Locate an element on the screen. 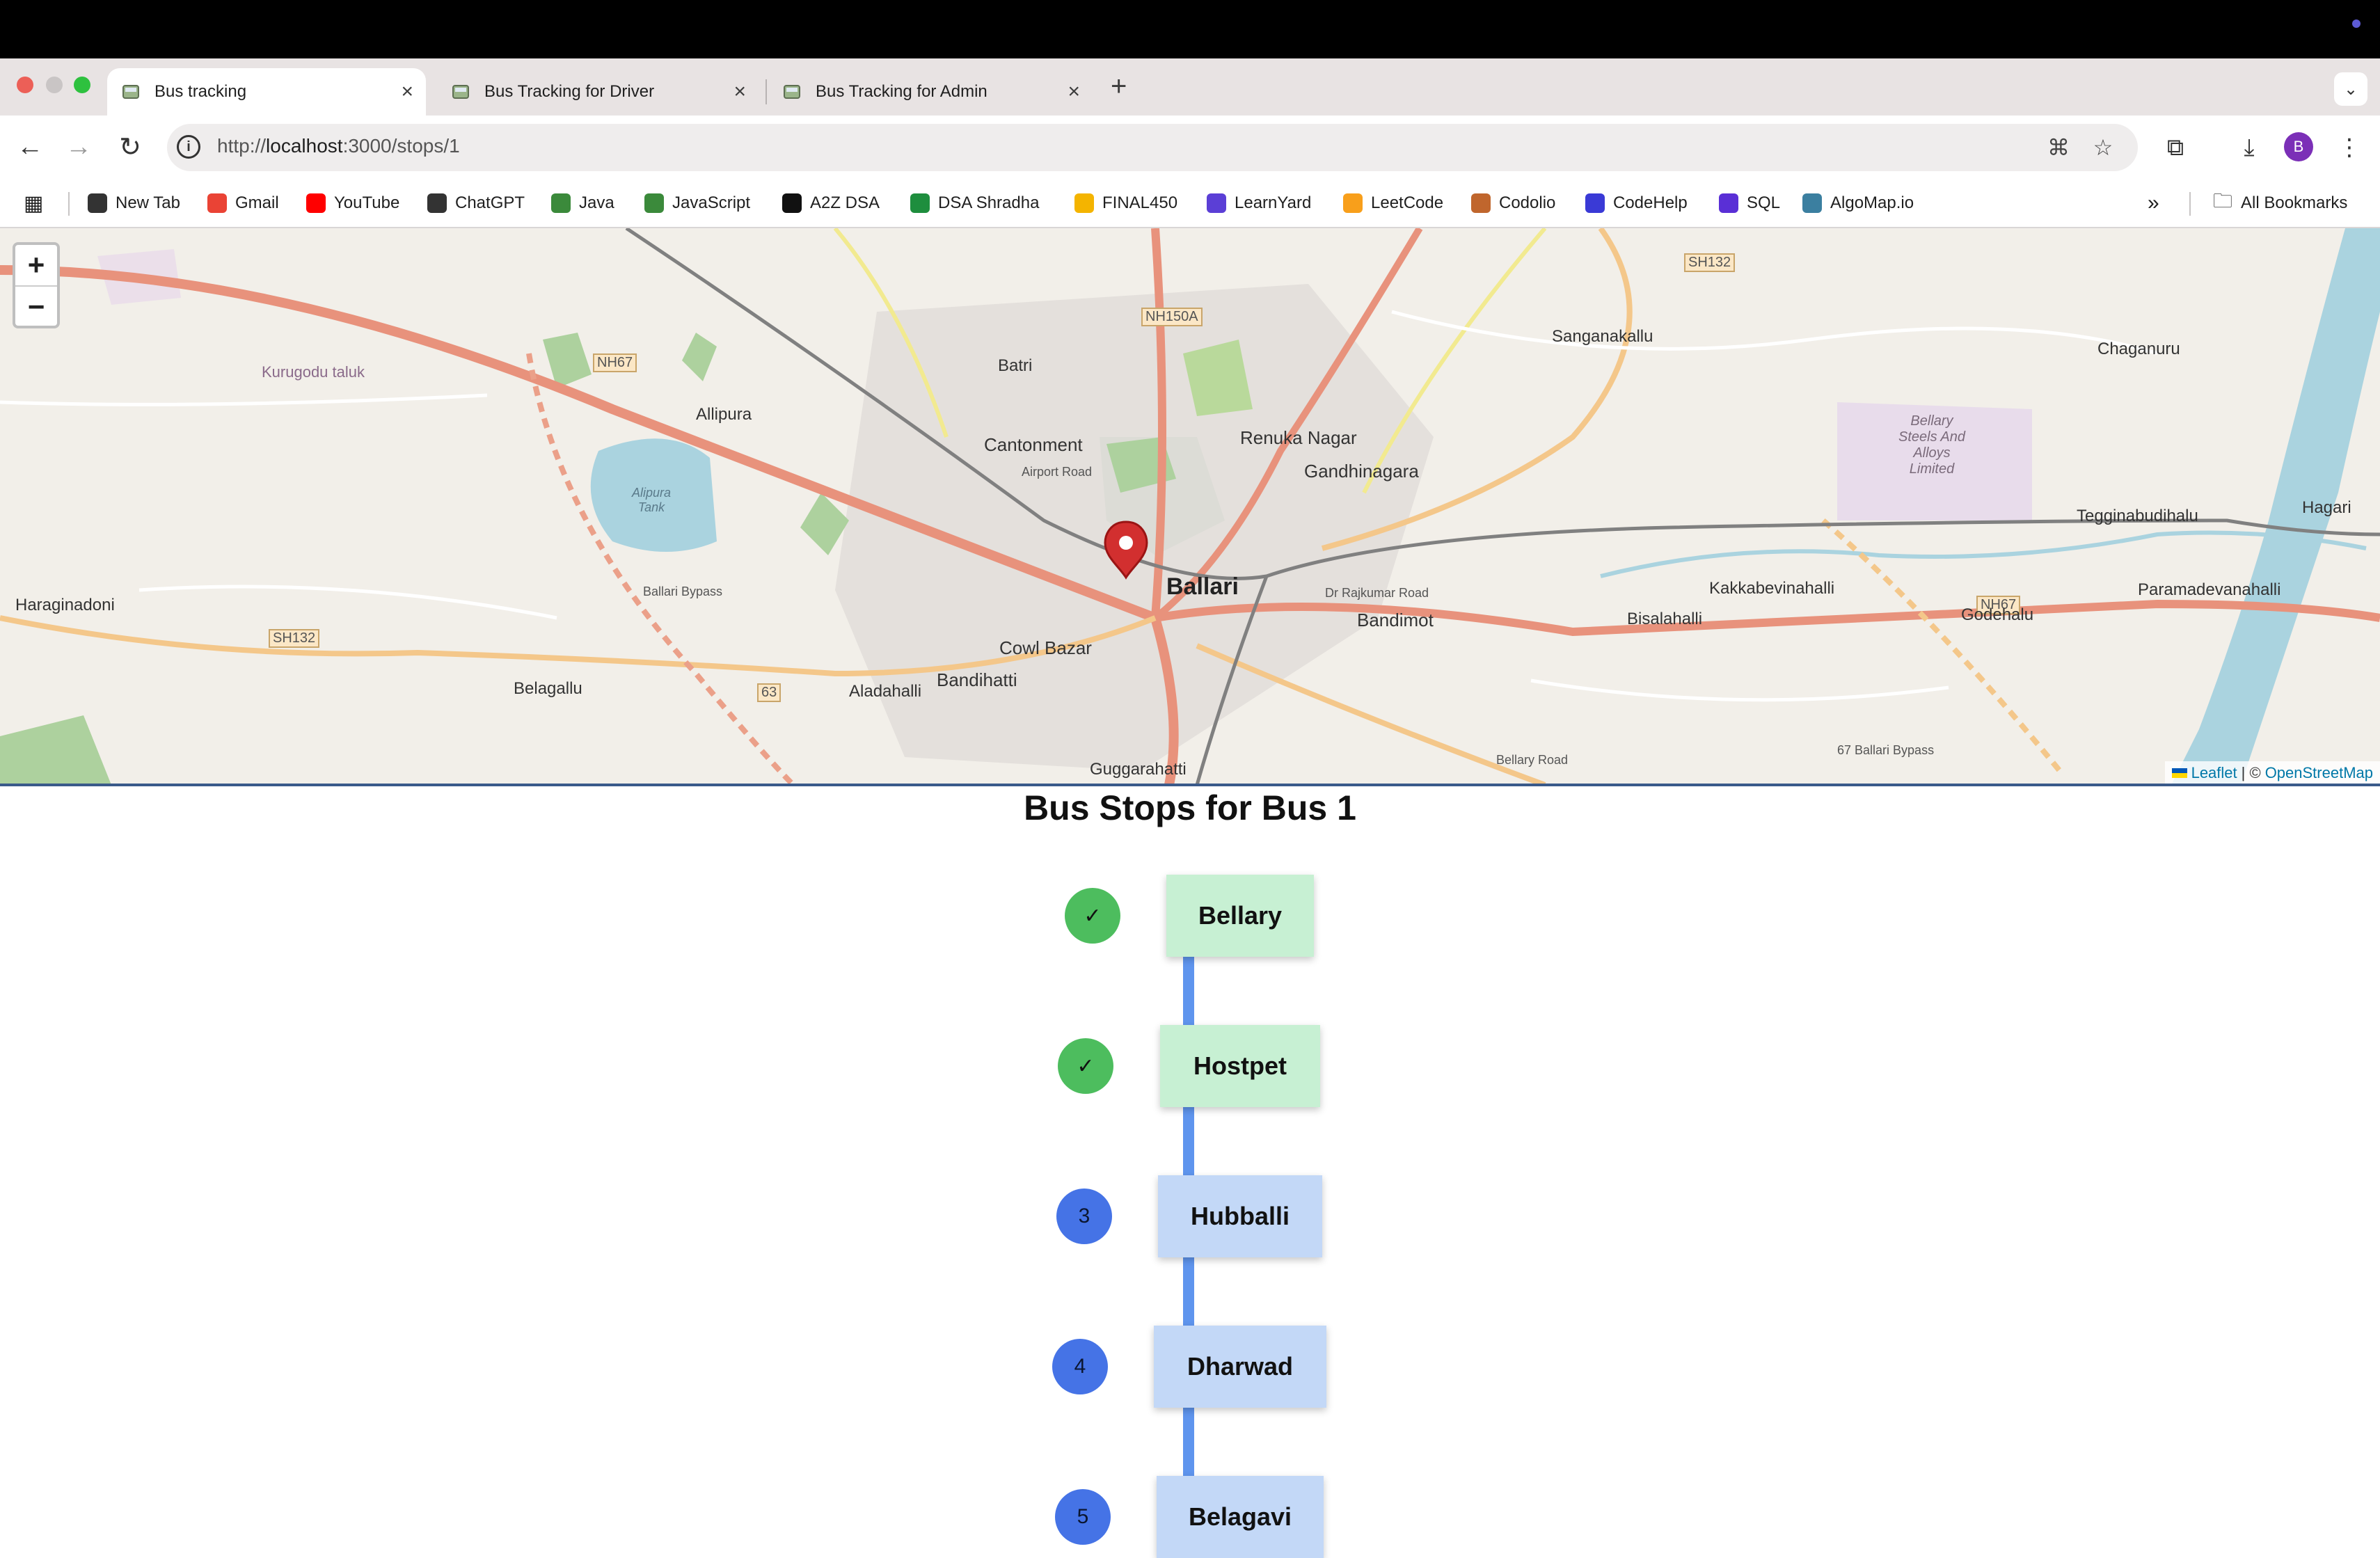  bookmark-sql: SQL is located at coordinates (1749, 203).